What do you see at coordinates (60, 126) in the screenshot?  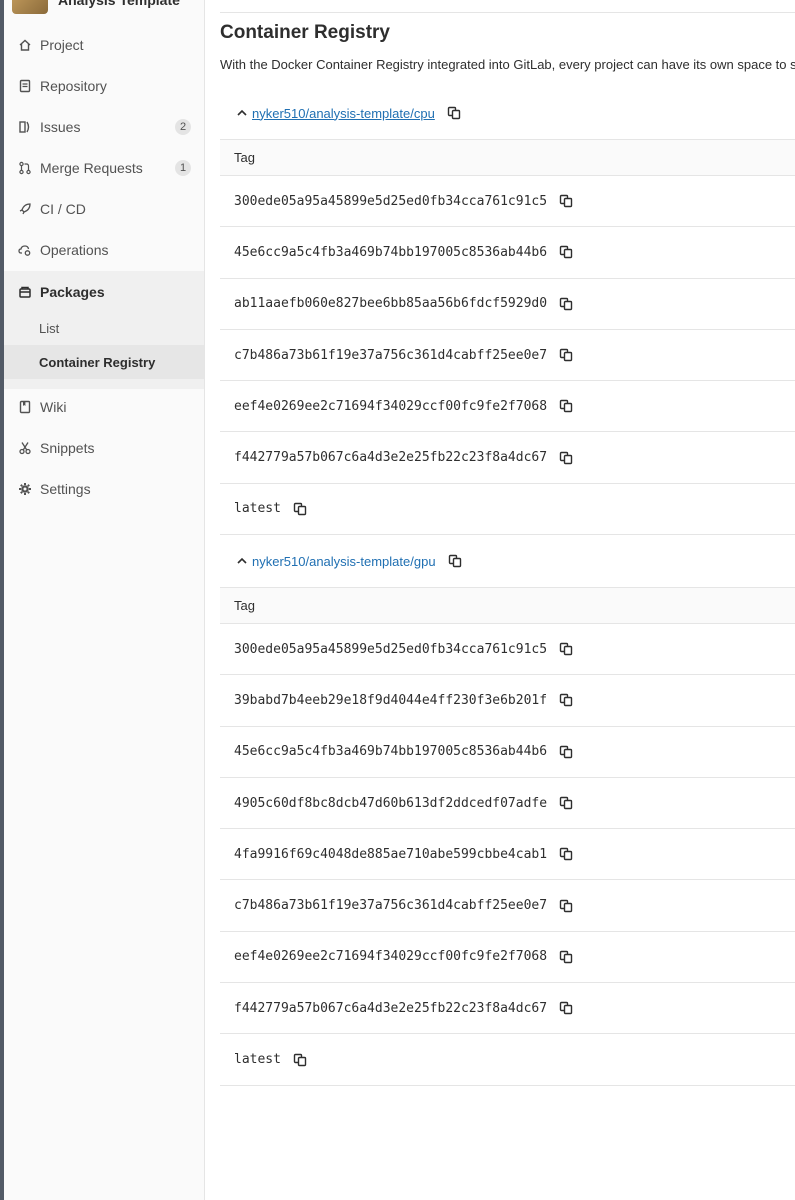 I see `sidebar-item-label: Issues` at bounding box center [60, 126].